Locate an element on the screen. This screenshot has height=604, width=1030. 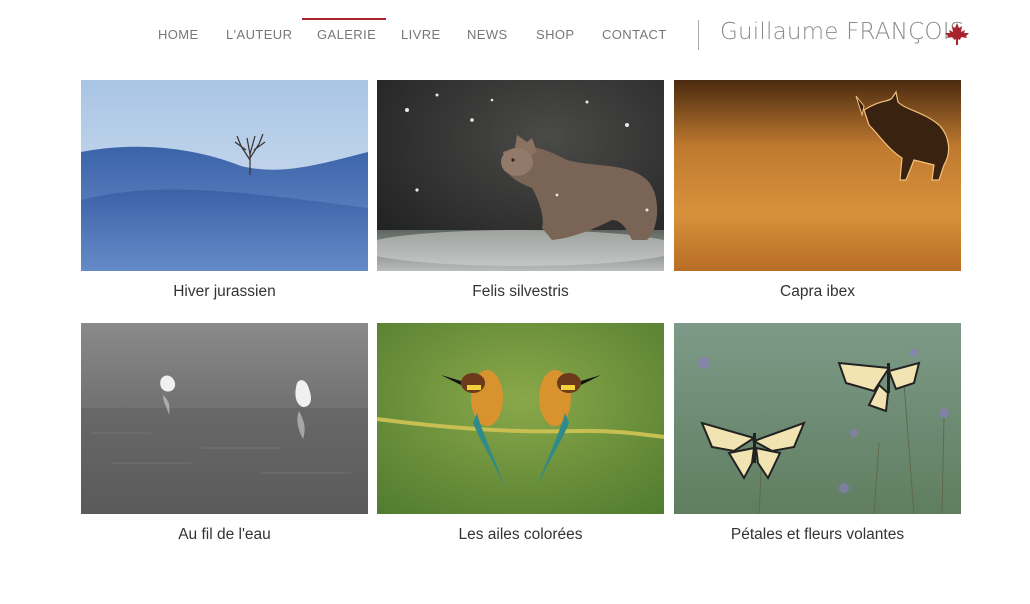
gallery-caption: Hiver jurassien is located at coordinates (224, 292).